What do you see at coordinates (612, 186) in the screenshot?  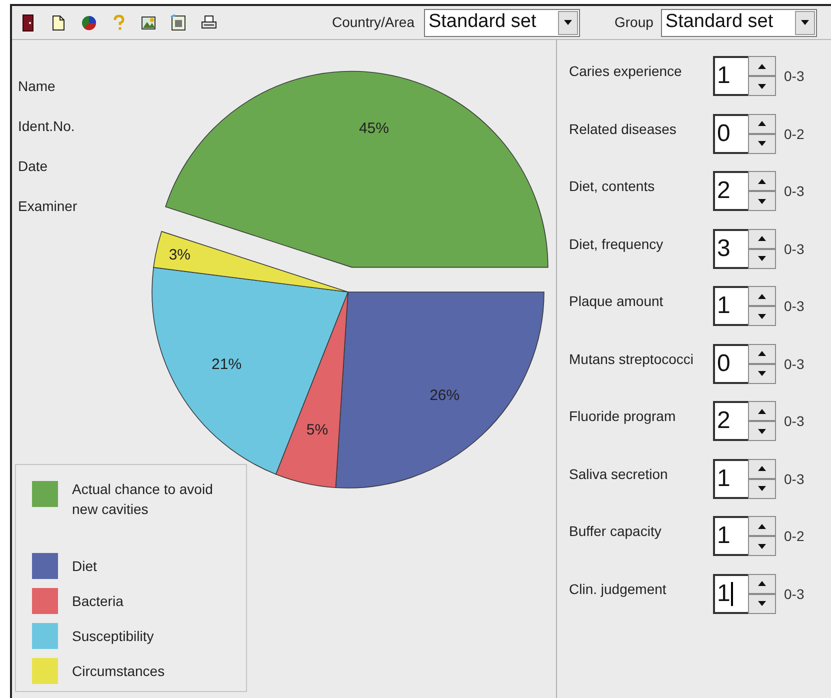 I see `factor-label: Diet, contents` at bounding box center [612, 186].